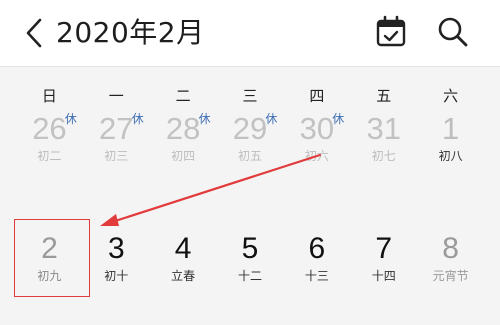 This screenshot has width=500, height=325. Describe the element at coordinates (183, 142) in the screenshot. I see `day-cell: 28 初四 休` at that location.